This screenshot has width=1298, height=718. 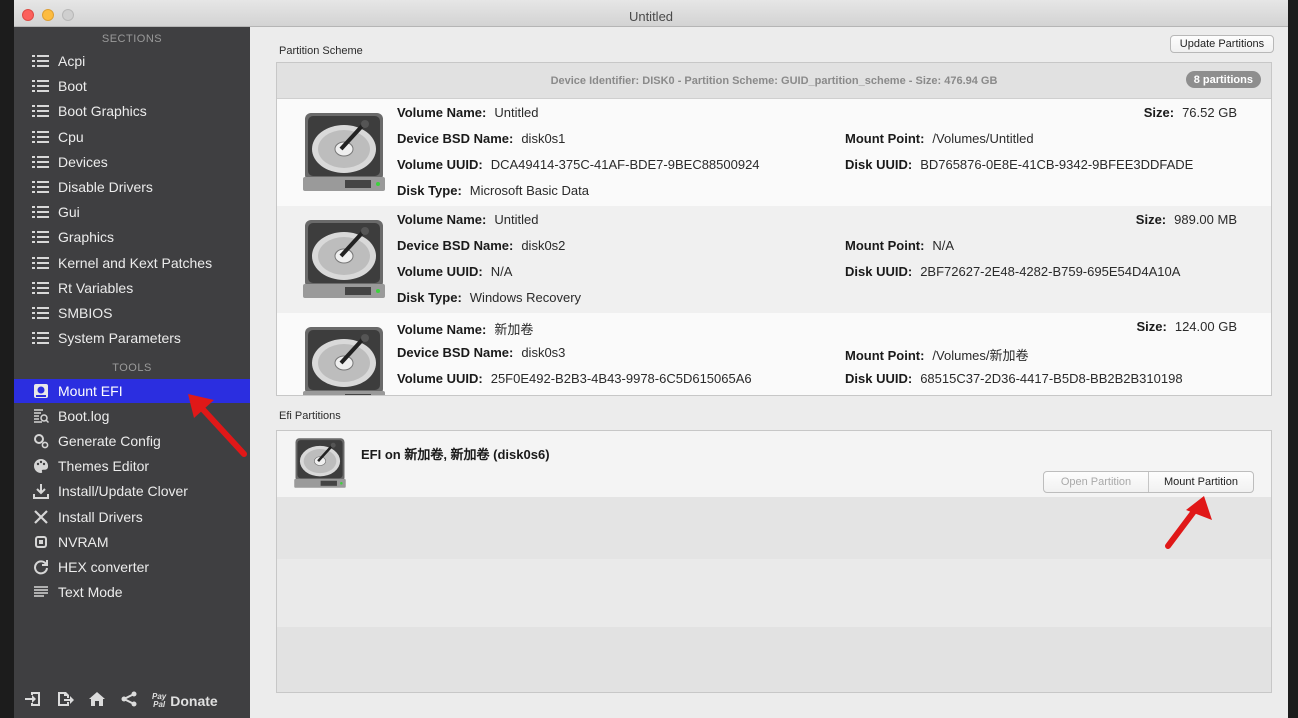 What do you see at coordinates (132, 288) in the screenshot?
I see `sidebar-item-rt-variables: Rt Variables` at bounding box center [132, 288].